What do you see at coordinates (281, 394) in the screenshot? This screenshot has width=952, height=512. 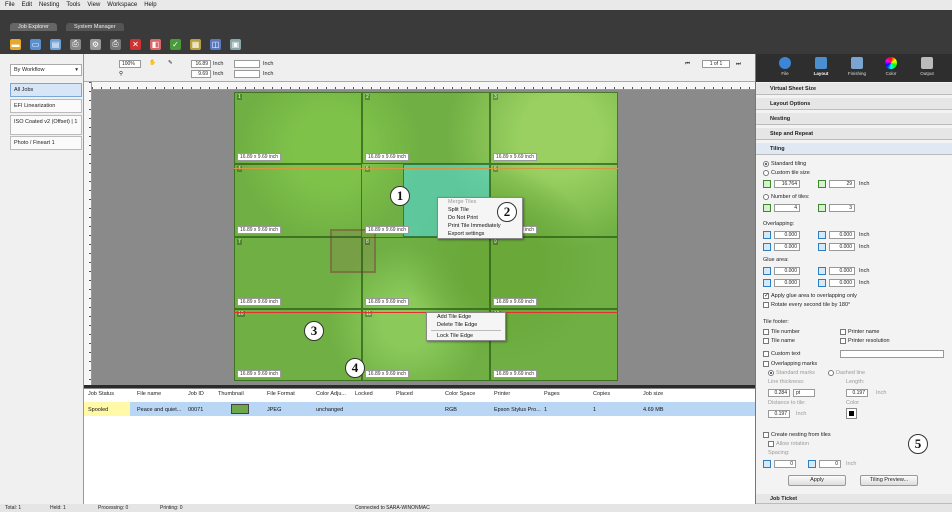 I see `col-file-format: File Format` at bounding box center [281, 394].